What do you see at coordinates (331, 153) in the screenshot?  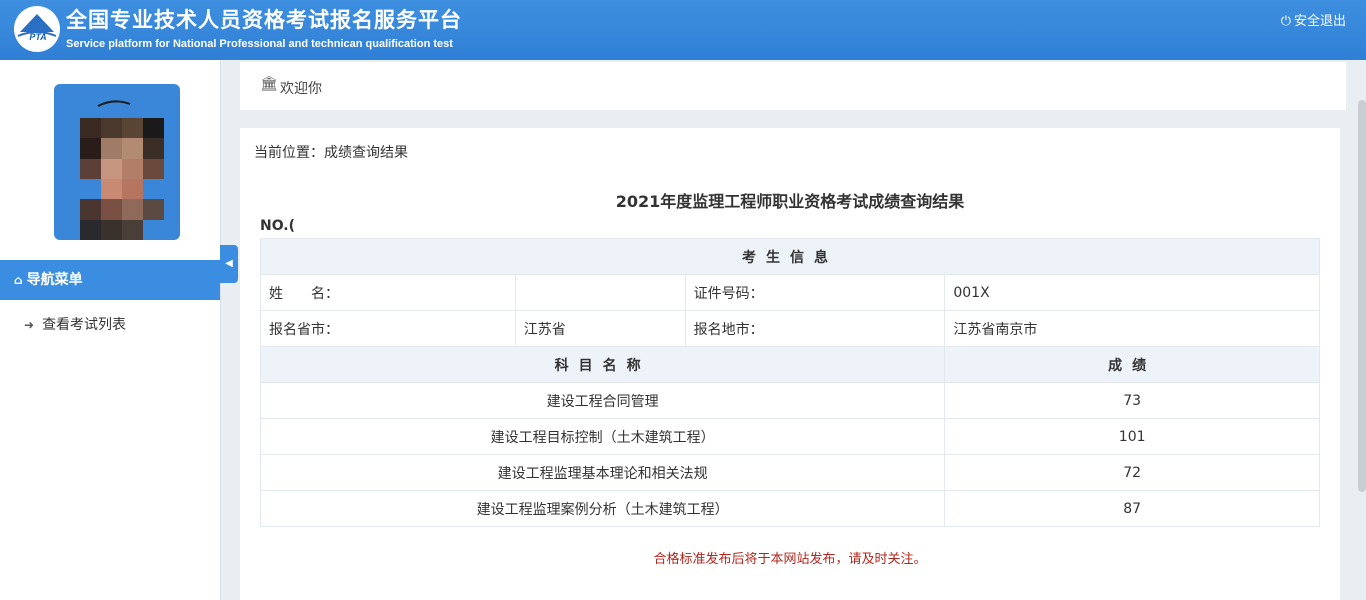 I see `breadcrumb: 当前位置：成绩查询结果` at bounding box center [331, 153].